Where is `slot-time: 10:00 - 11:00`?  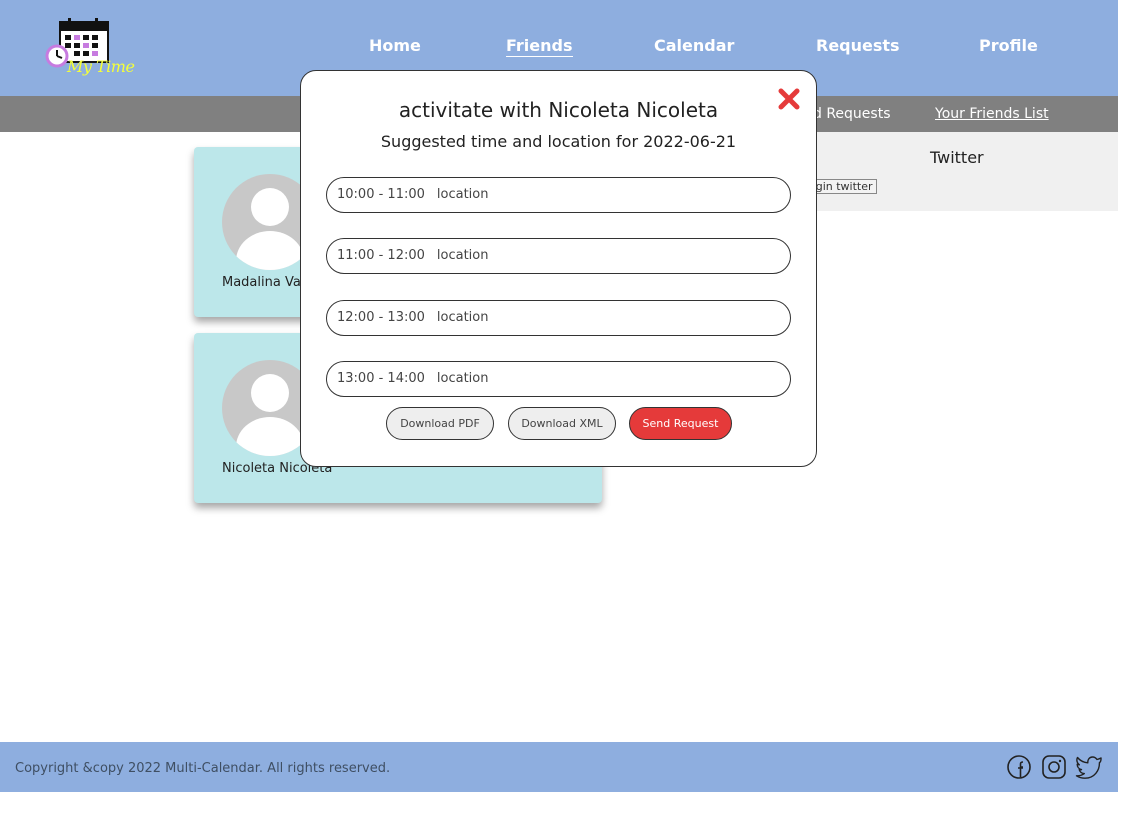 slot-time: 10:00 - 11:00 is located at coordinates (381, 194).